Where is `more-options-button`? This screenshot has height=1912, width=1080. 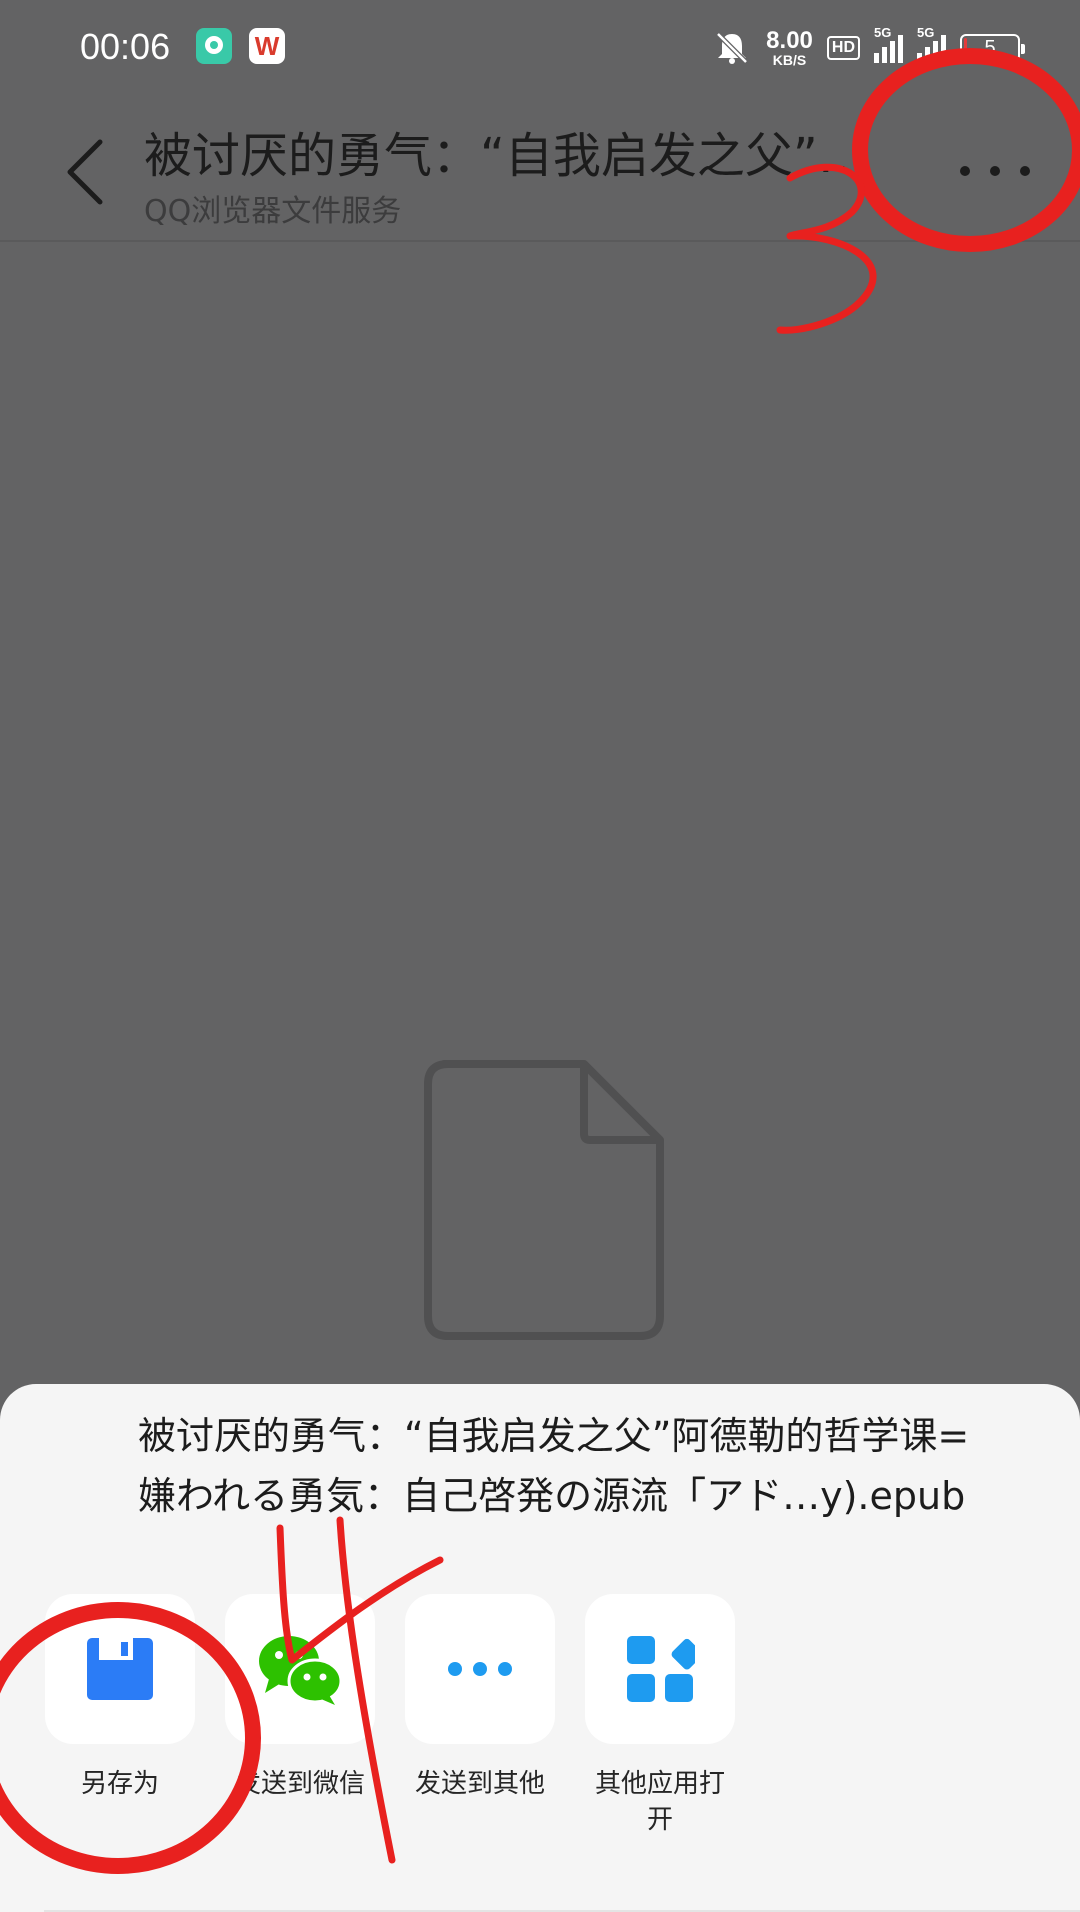 more-options-button is located at coordinates (995, 171).